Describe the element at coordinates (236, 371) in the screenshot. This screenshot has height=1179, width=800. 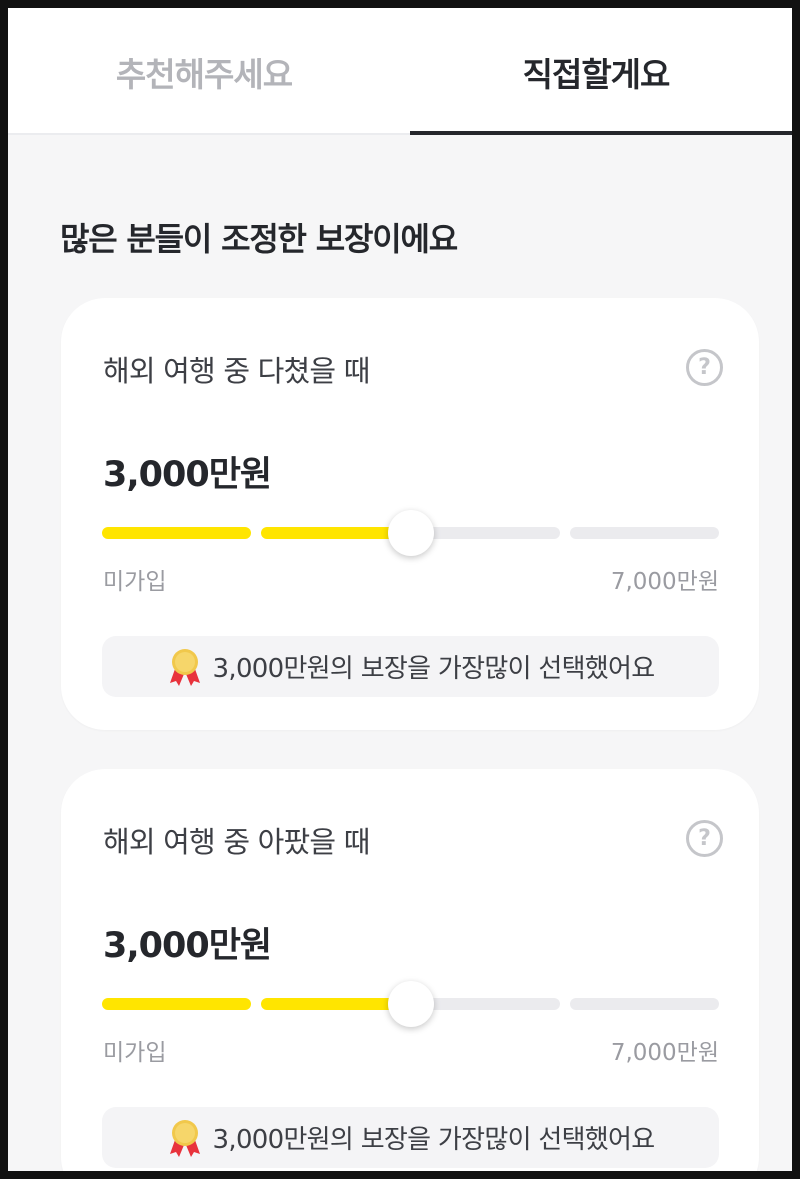
I see `card-title: 해외 여행 중 다쳤을 때` at that location.